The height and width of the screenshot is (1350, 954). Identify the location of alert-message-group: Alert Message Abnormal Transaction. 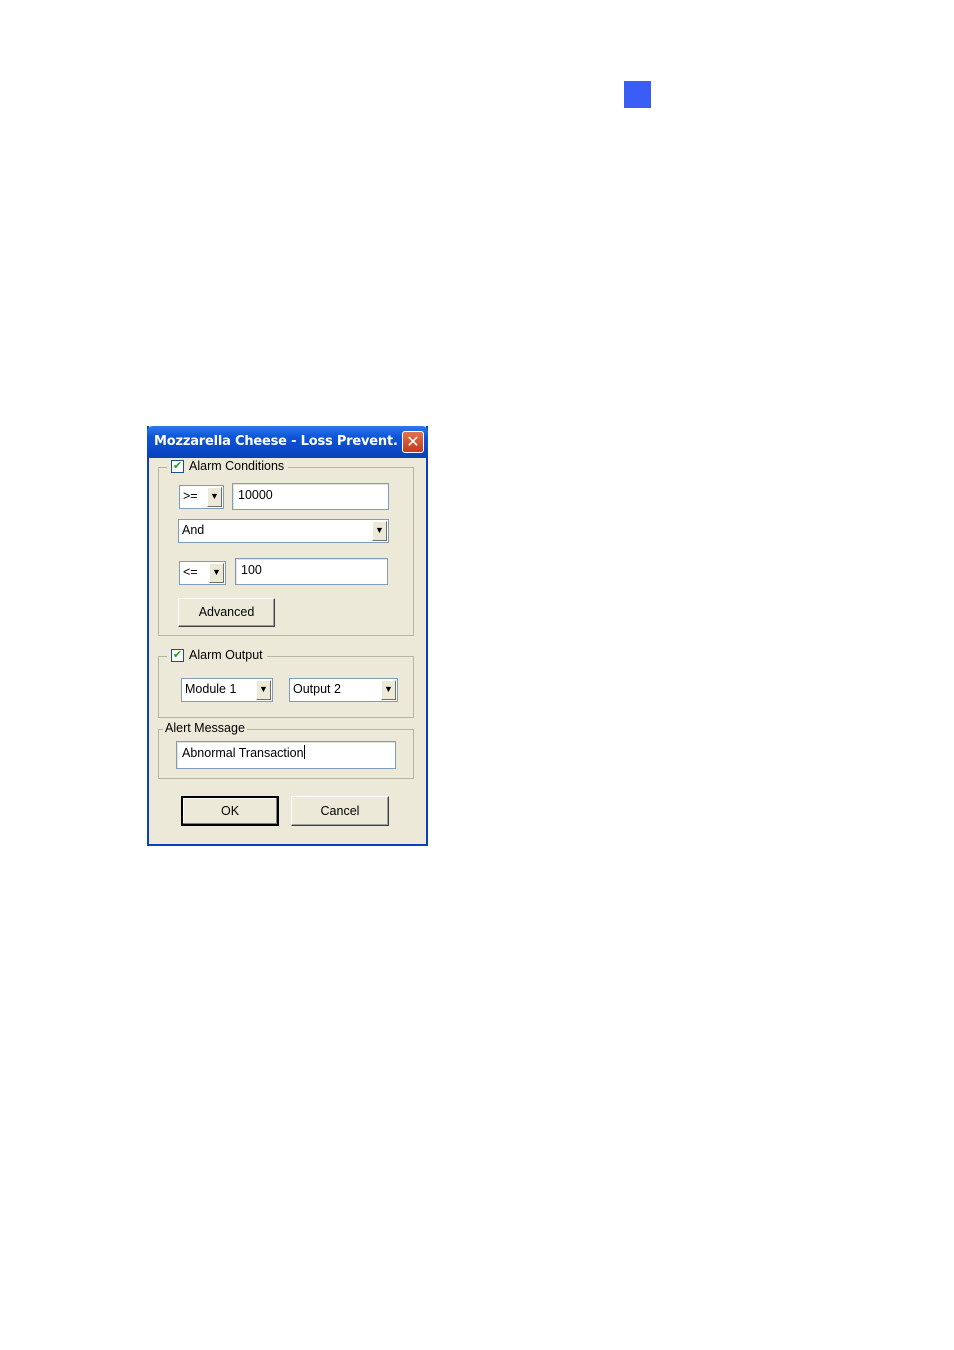
(286, 750).